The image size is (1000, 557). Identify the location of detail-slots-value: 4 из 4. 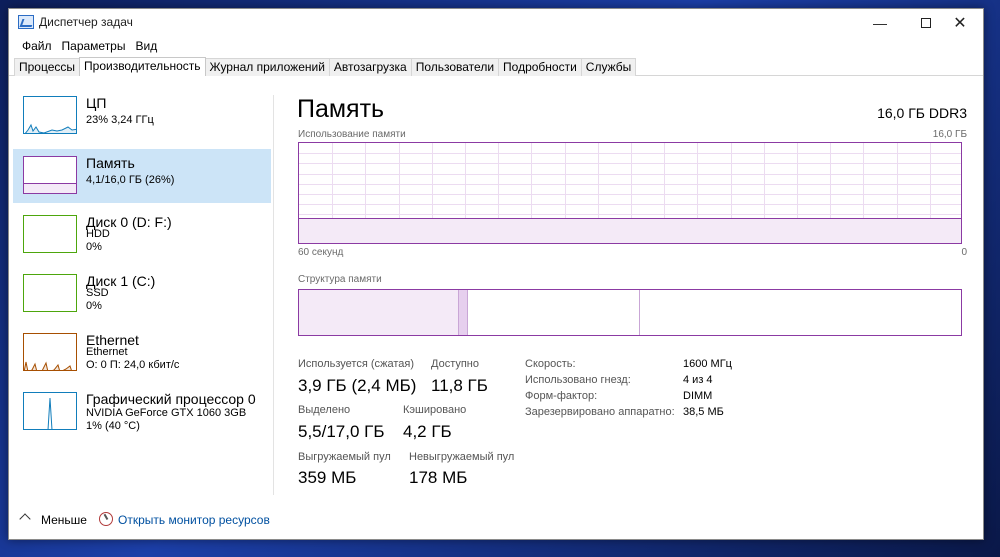
(698, 380).